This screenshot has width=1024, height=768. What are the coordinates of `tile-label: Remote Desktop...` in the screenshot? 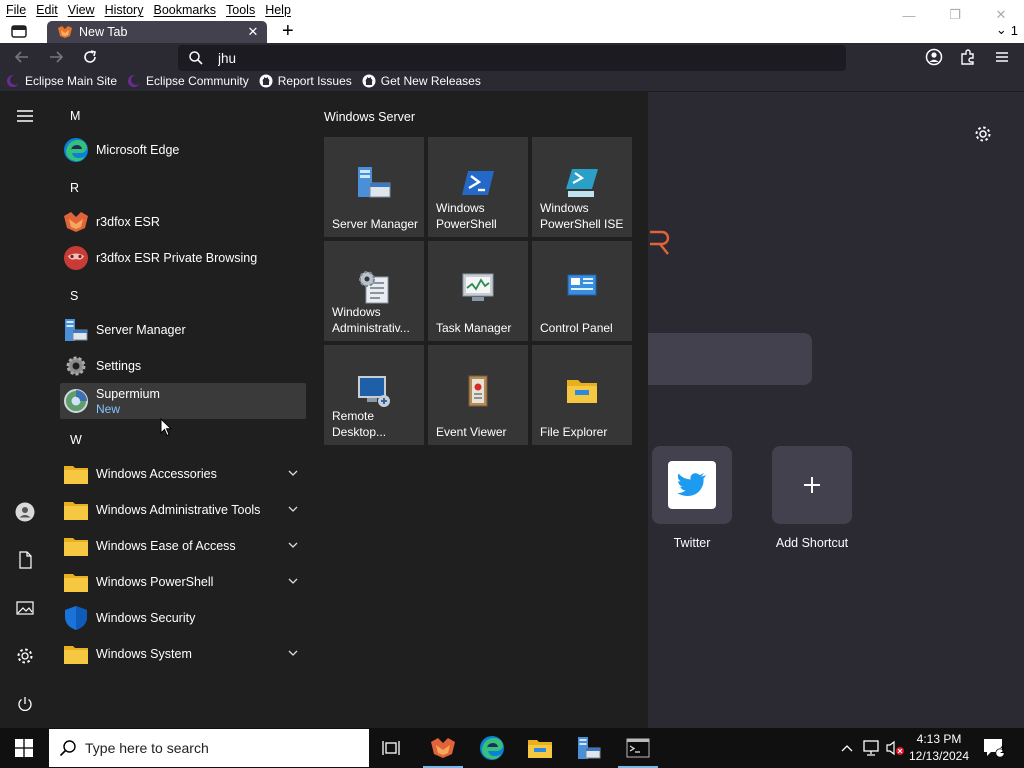 It's located at (359, 424).